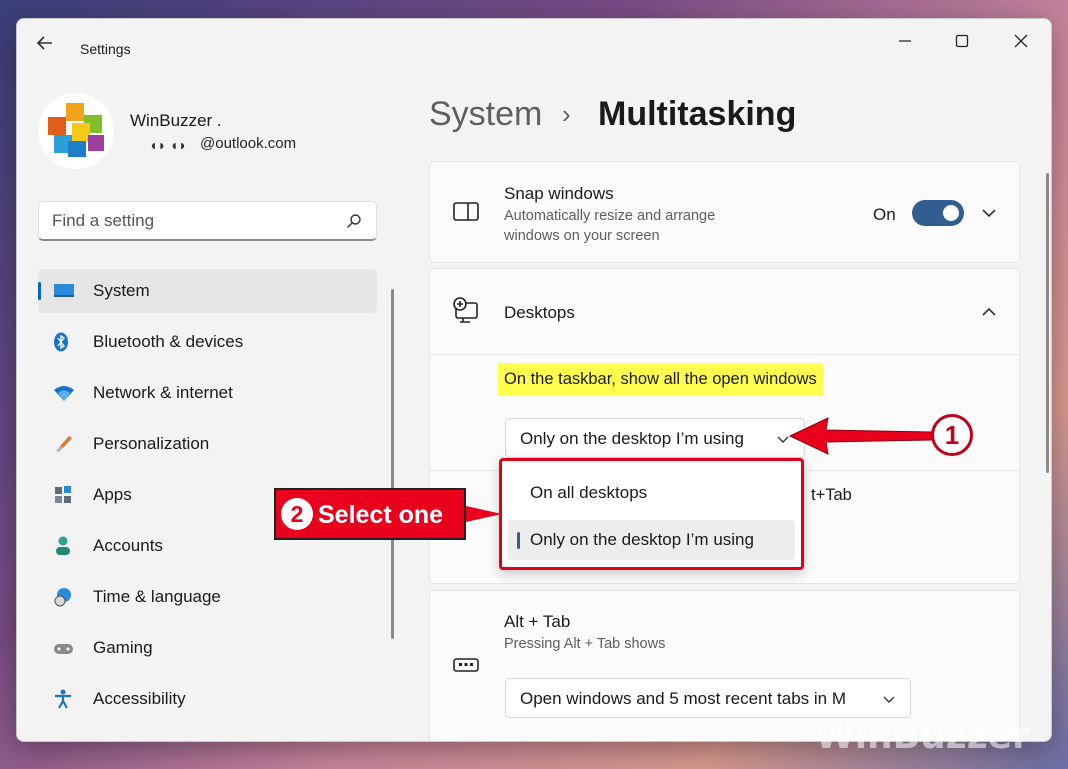 Image resolution: width=1068 pixels, height=769 pixels. Describe the element at coordinates (724, 312) in the screenshot. I see `desktops-header: Desktops` at that location.